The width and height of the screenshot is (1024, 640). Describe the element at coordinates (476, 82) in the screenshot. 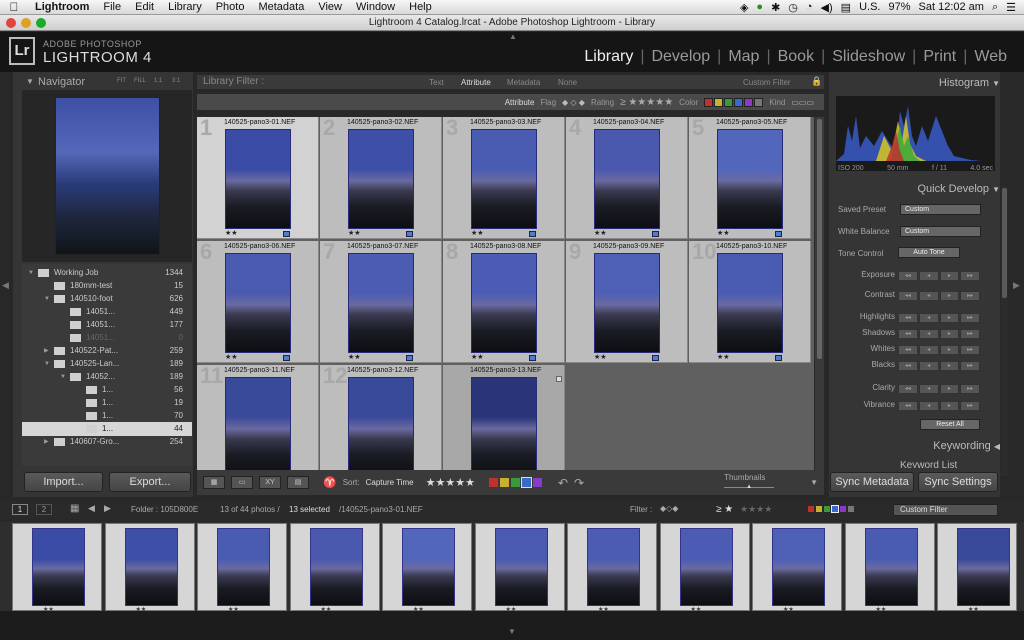

I see `filter-tab-attribute: Attribute` at that location.